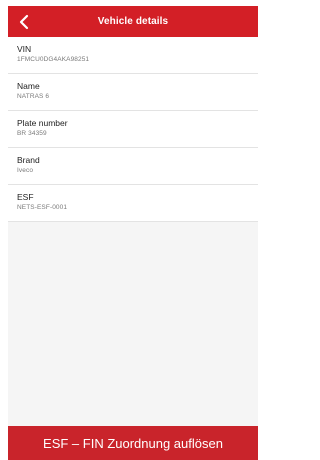  Describe the element at coordinates (28, 86) in the screenshot. I see `name-label: Name` at that location.